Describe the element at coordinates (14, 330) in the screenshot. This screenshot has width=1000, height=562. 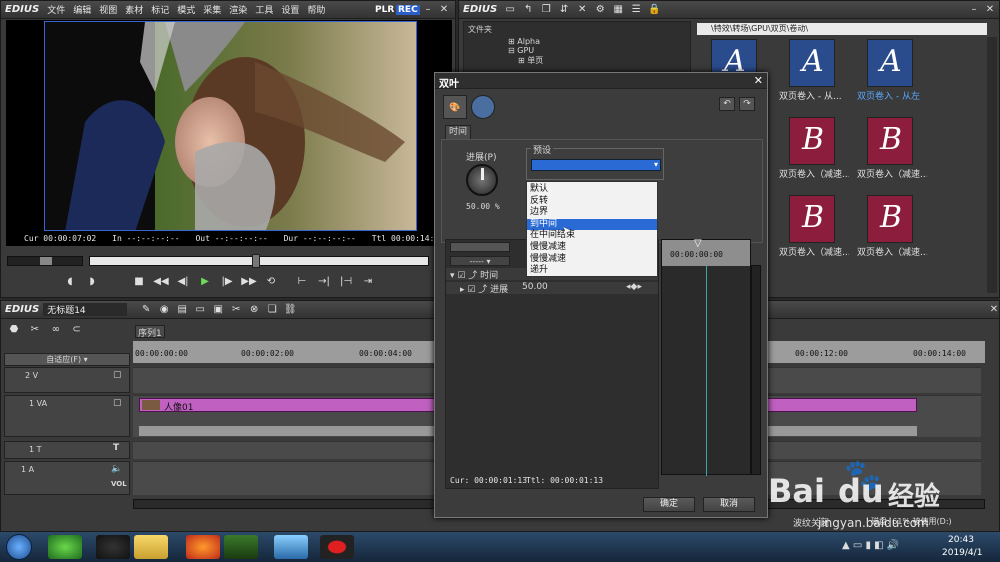
I see `mode-icon: ⬣` at that location.